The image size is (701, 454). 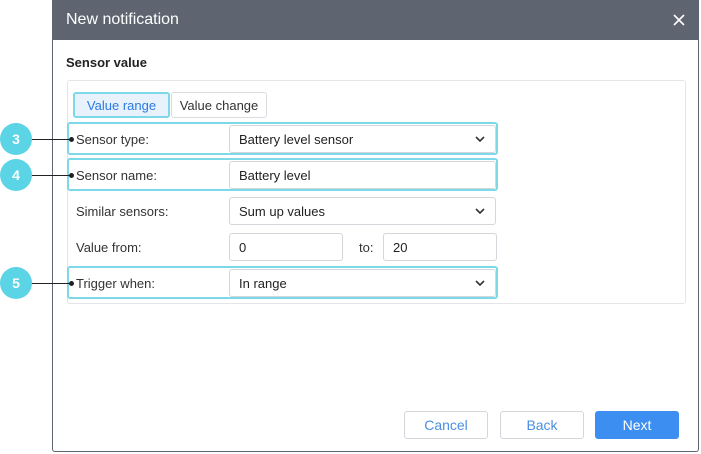 What do you see at coordinates (400, 247) in the screenshot?
I see `value-to-value: 20` at bounding box center [400, 247].